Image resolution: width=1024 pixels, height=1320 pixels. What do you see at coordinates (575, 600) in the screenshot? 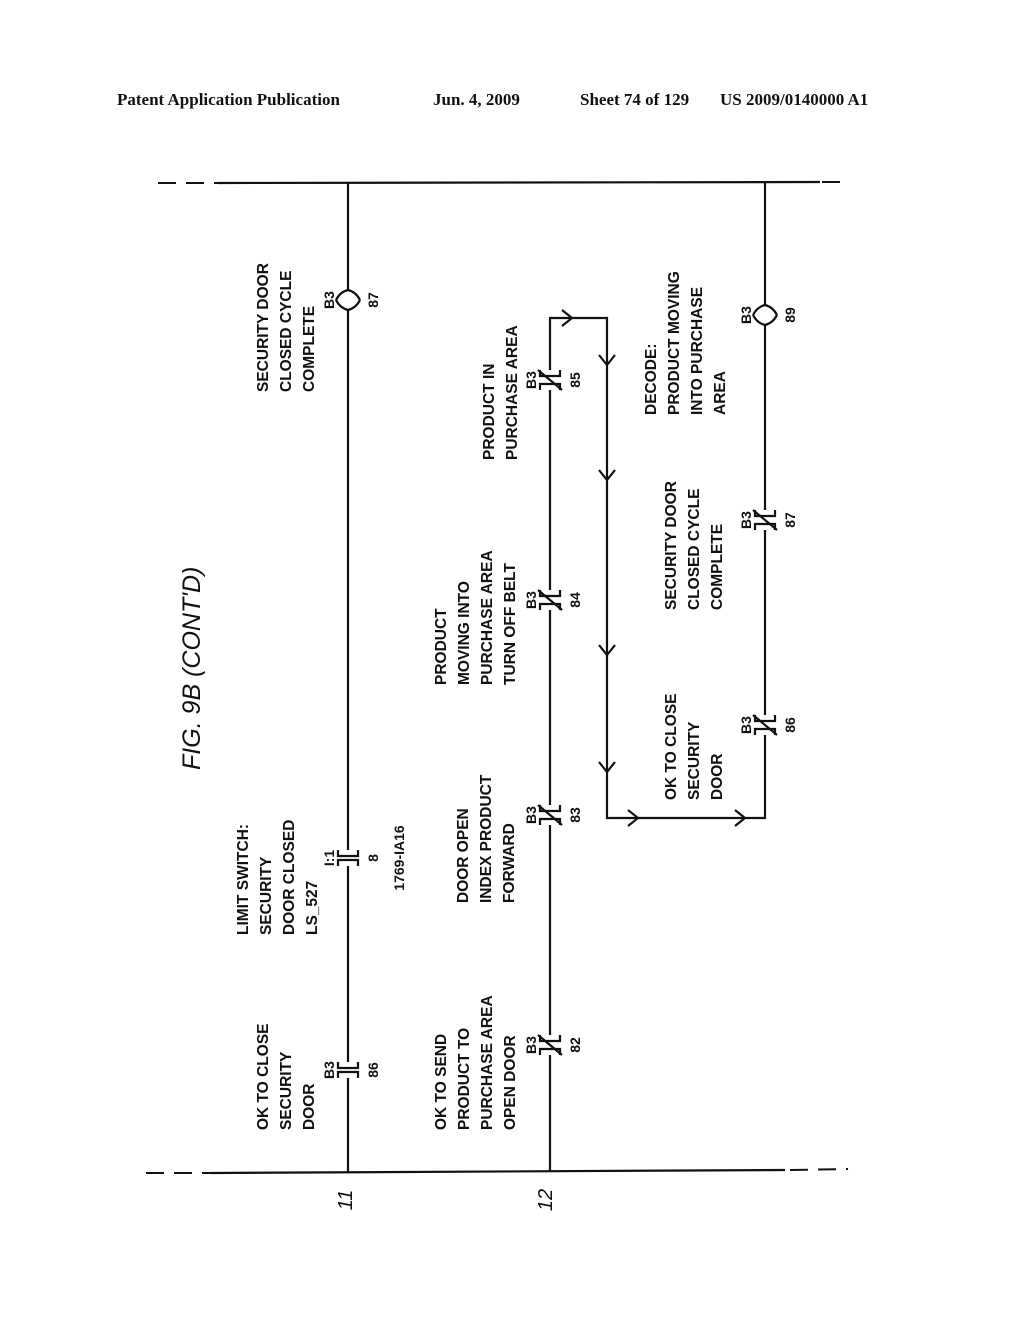
I see `bit-84: 84` at bounding box center [575, 600].